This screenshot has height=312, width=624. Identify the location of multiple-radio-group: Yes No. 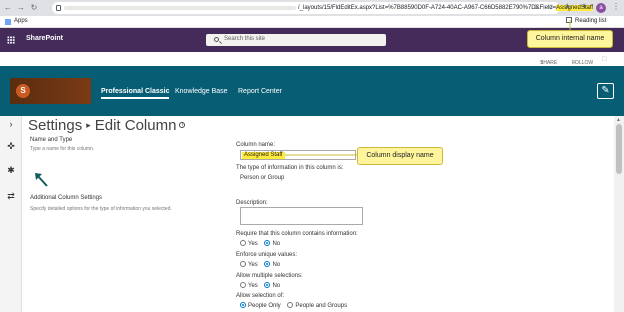
(262, 285).